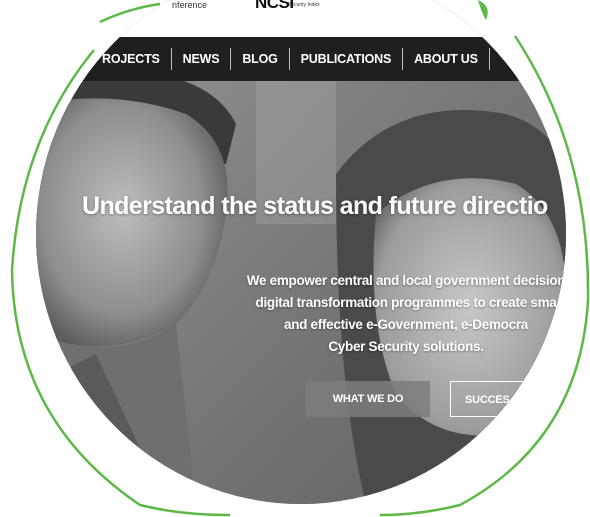 The height and width of the screenshot is (517, 590). What do you see at coordinates (508, 399) in the screenshot?
I see `success-stories-button: SUCCES` at bounding box center [508, 399].